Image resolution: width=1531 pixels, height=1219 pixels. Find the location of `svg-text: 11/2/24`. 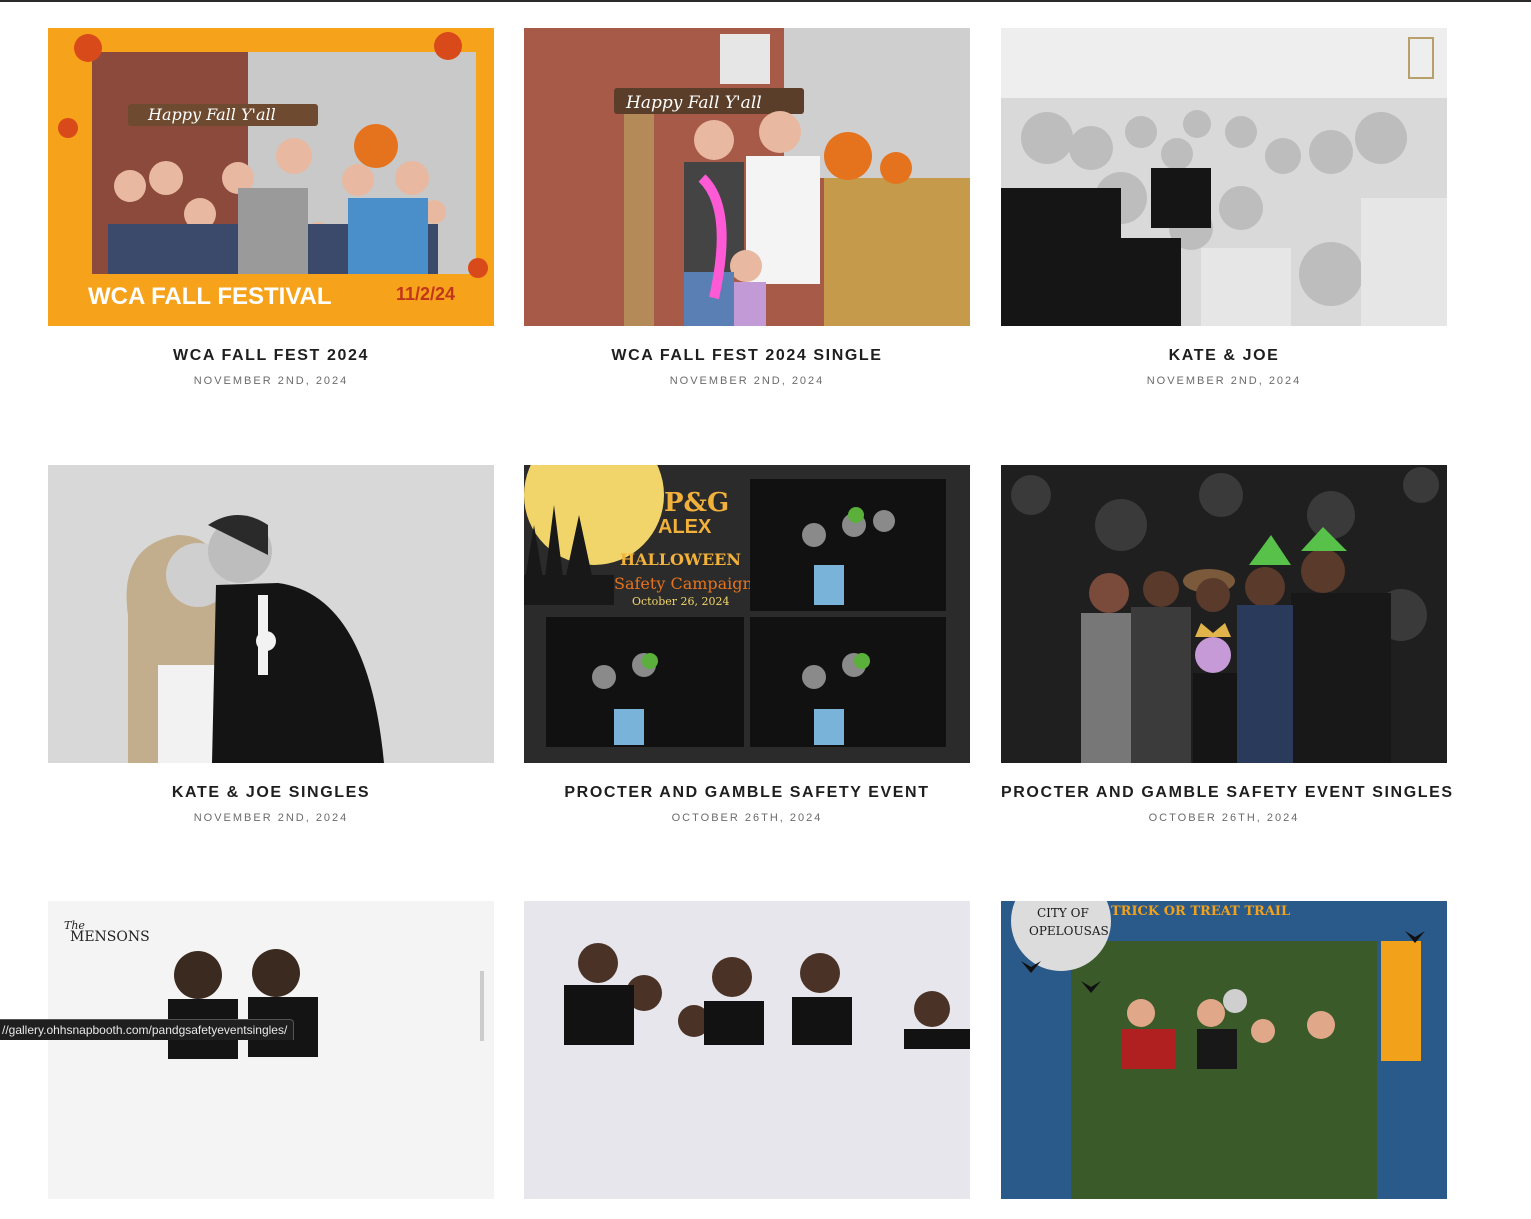

svg-text: 11/2/24 is located at coordinates (425, 294).